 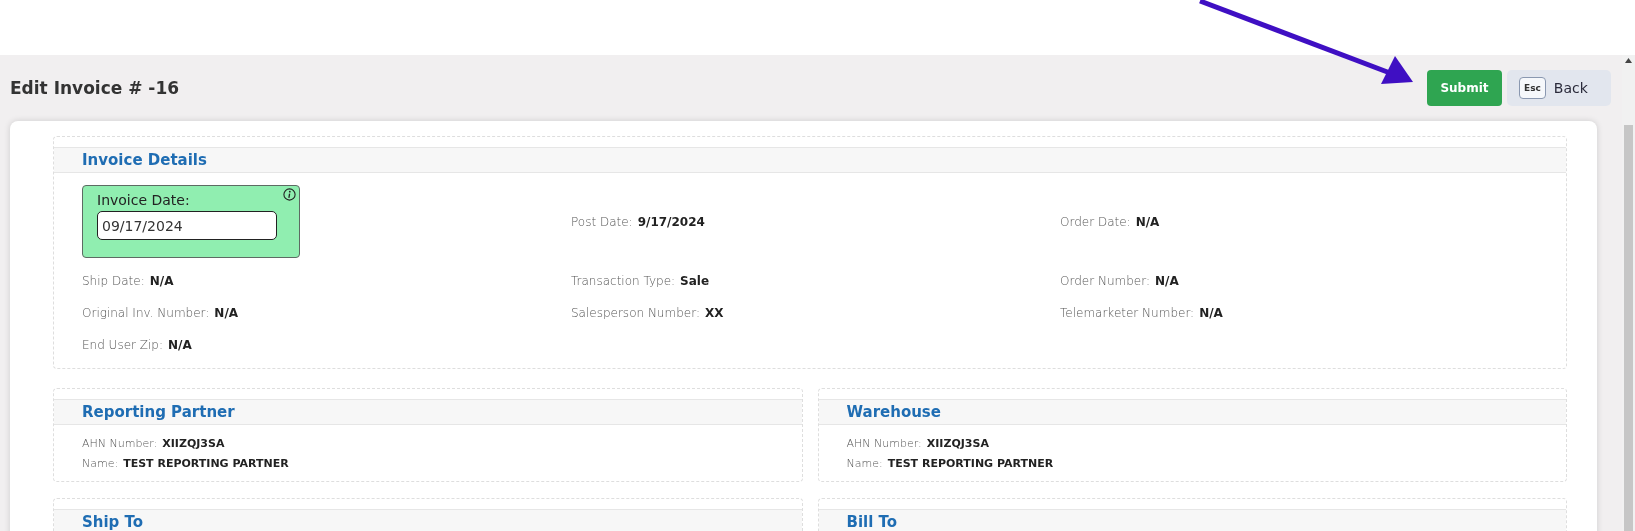 I want to click on back-button: Esc Back, so click(x=1559, y=88).